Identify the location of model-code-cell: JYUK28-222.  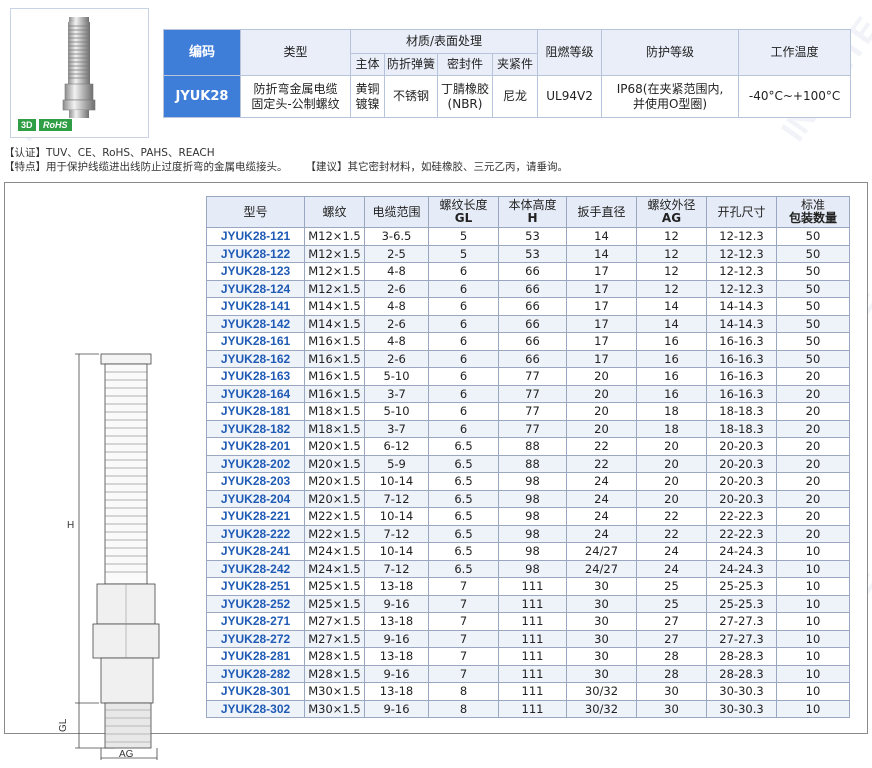
(255, 533).